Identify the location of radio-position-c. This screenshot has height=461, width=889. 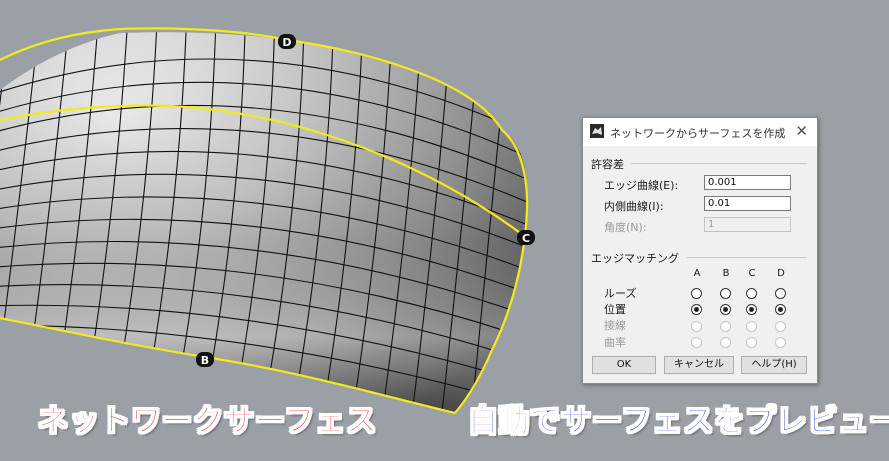
(751, 309).